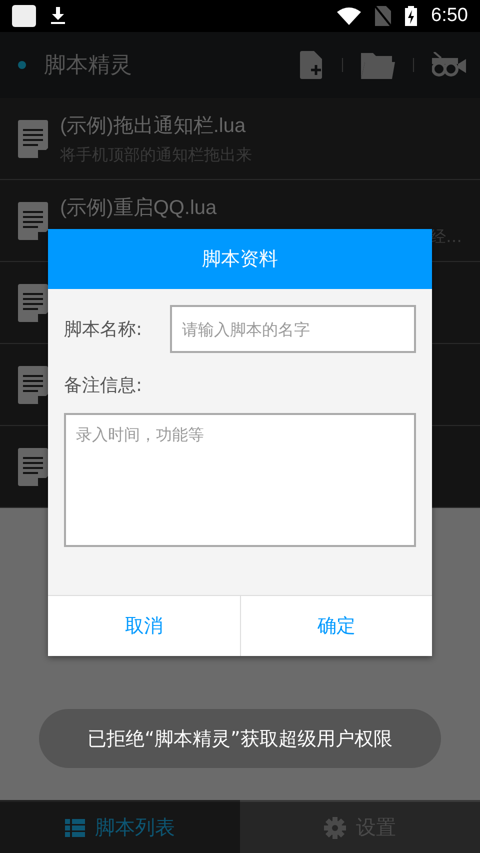 Image resolution: width=480 pixels, height=853 pixels. What do you see at coordinates (449, 65) in the screenshot?
I see `camera-icon` at bounding box center [449, 65].